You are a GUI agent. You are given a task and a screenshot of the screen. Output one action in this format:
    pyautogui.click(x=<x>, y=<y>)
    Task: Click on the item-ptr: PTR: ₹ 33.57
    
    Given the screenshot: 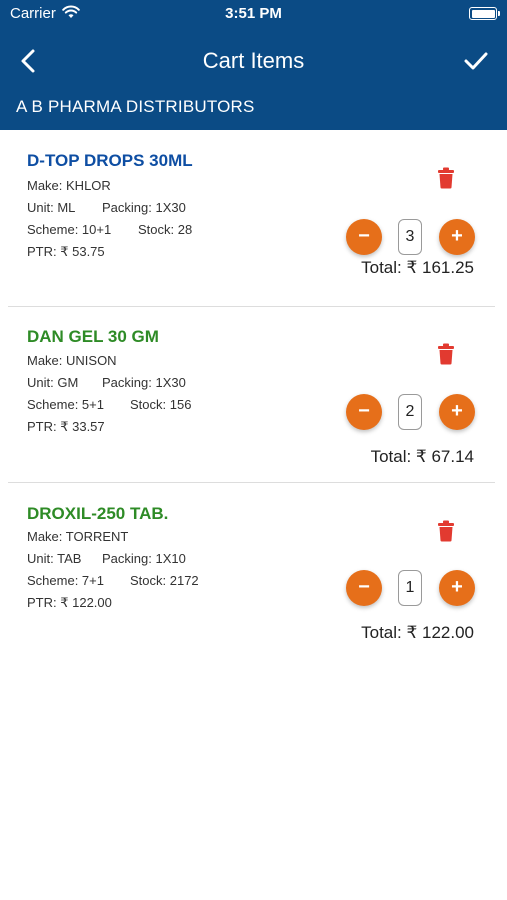 What is the action you would take?
    pyautogui.click(x=66, y=426)
    